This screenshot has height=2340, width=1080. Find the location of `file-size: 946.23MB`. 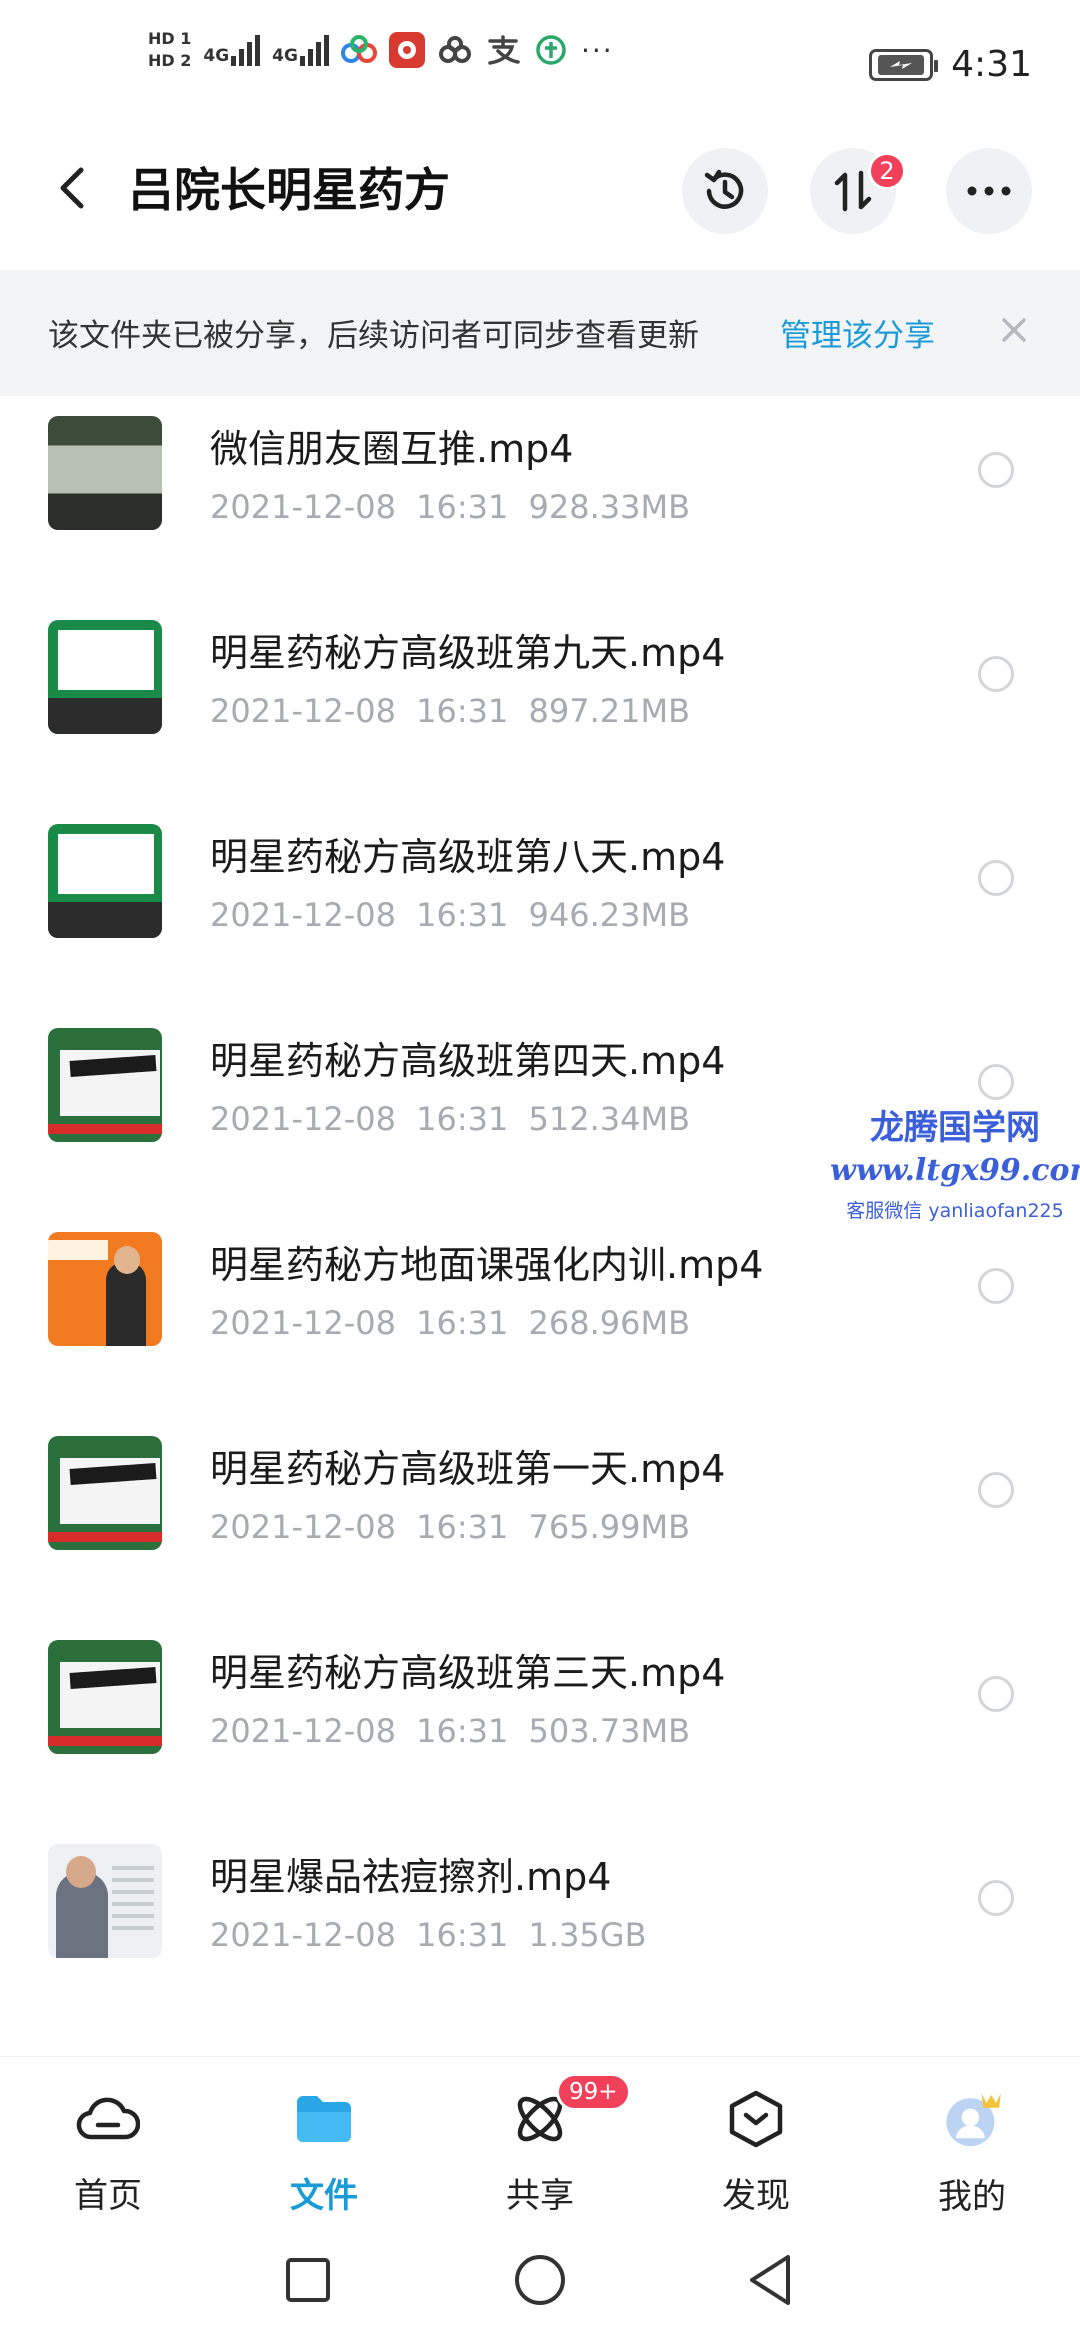

file-size: 946.23MB is located at coordinates (609, 915).